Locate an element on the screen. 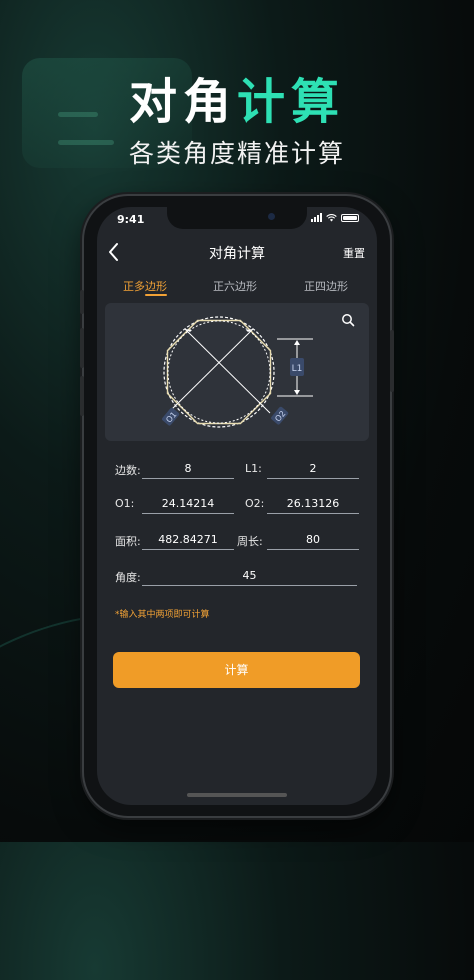 Image resolution: width=474 pixels, height=980 pixels. o2-input: 26.13126 is located at coordinates (313, 504).